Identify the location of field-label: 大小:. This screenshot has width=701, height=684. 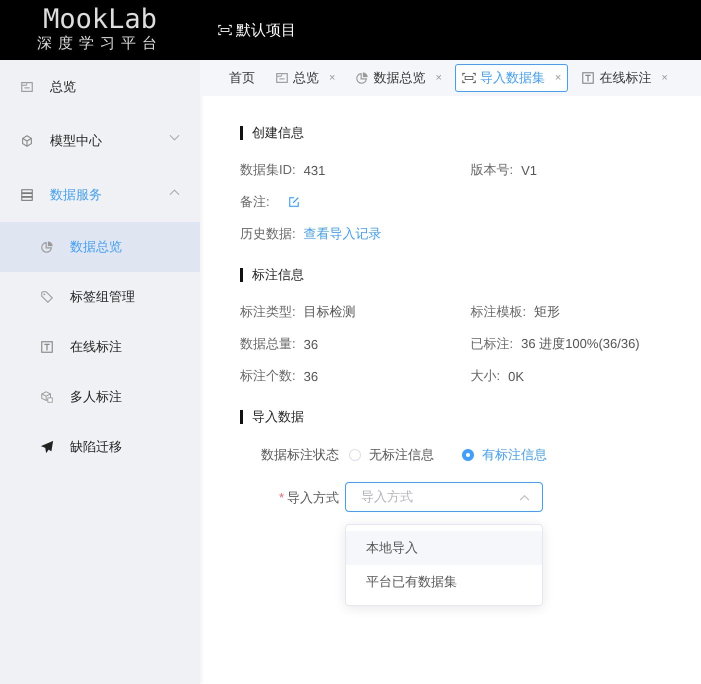
(485, 376).